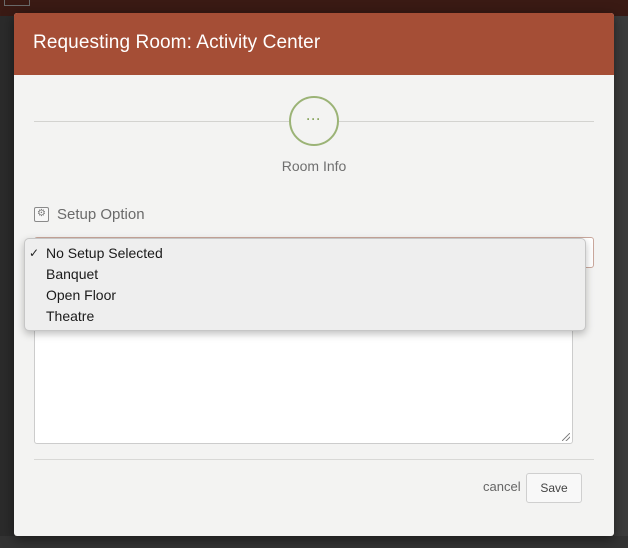 Image resolution: width=628 pixels, height=548 pixels. Describe the element at coordinates (104, 253) in the screenshot. I see `option-label: No Setup Selected` at that location.